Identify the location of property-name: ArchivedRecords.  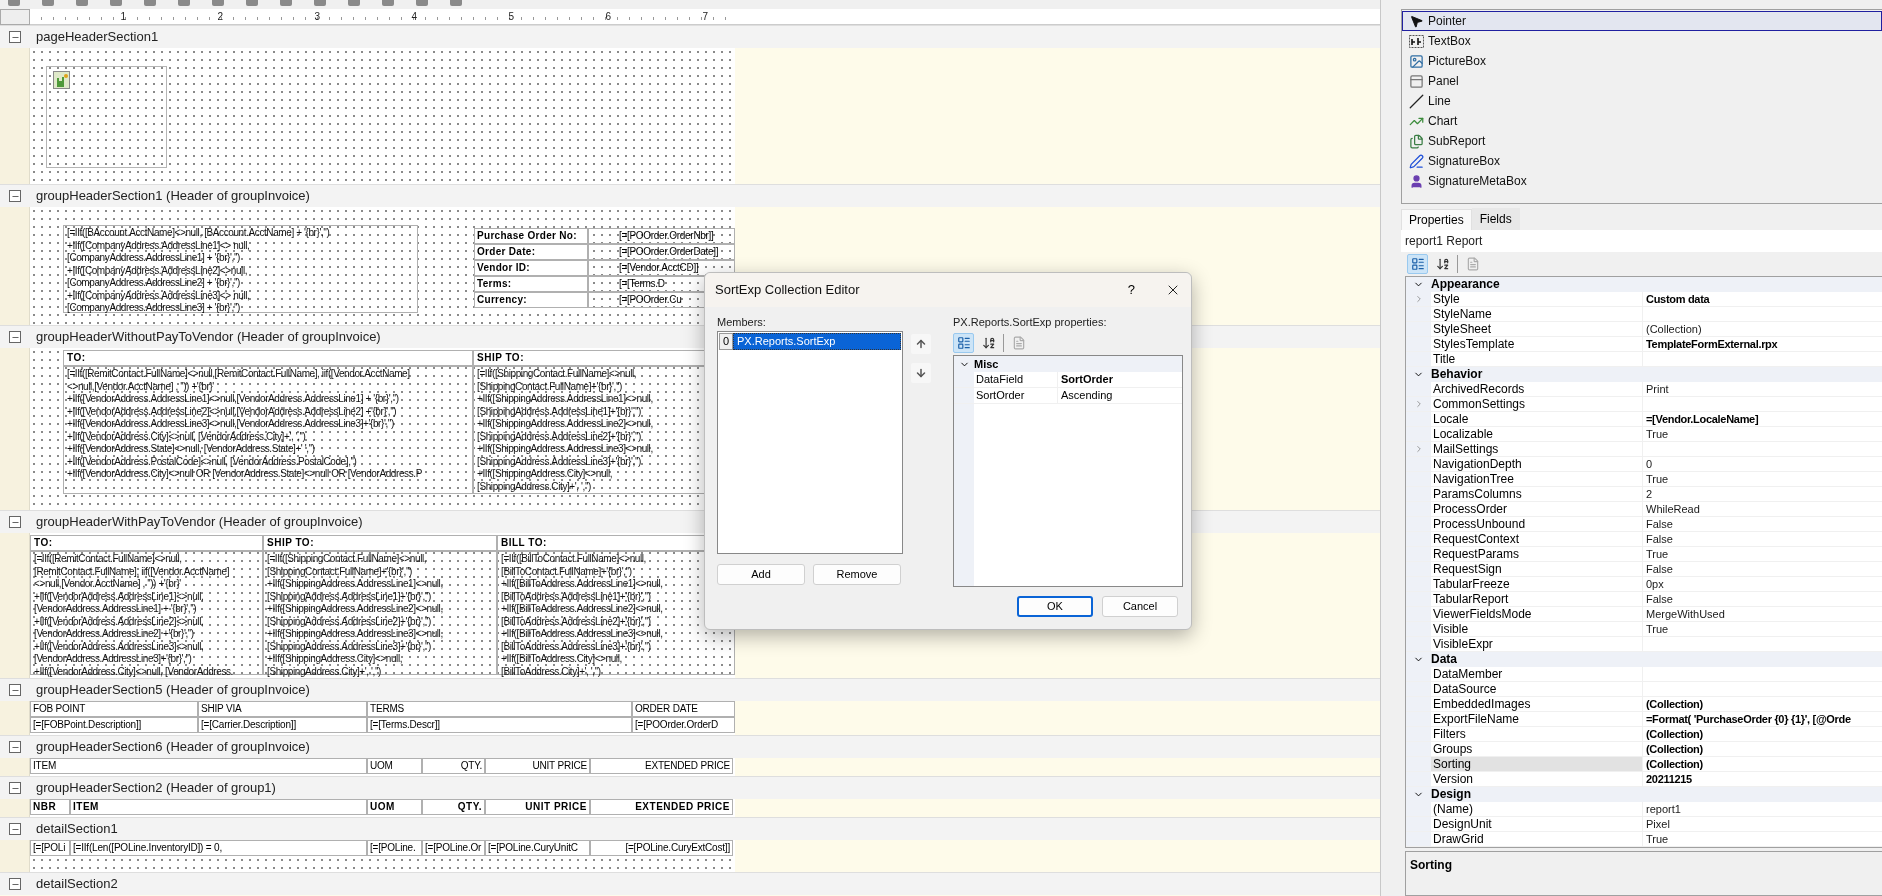
(1537, 389).